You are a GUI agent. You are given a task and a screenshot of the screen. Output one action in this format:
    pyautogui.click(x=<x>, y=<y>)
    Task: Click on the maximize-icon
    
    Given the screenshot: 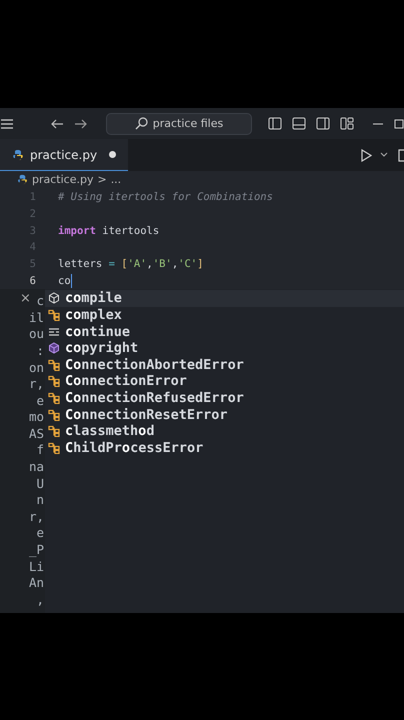 What is the action you would take?
    pyautogui.click(x=399, y=123)
    